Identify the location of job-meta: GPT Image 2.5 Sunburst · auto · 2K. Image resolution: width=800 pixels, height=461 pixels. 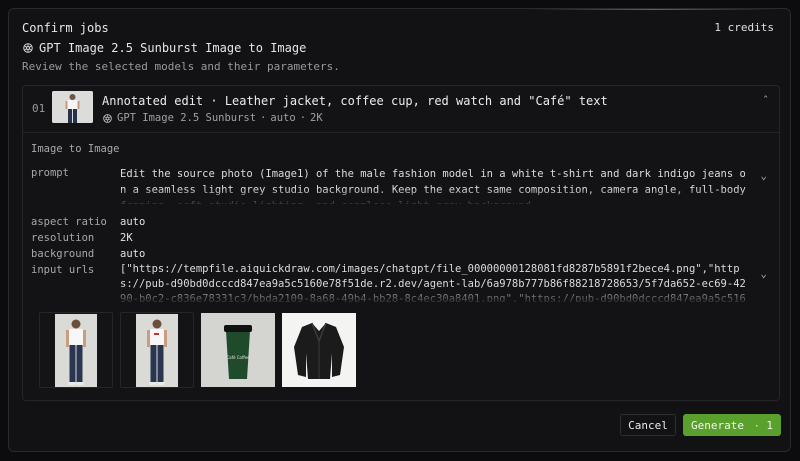
(212, 118).